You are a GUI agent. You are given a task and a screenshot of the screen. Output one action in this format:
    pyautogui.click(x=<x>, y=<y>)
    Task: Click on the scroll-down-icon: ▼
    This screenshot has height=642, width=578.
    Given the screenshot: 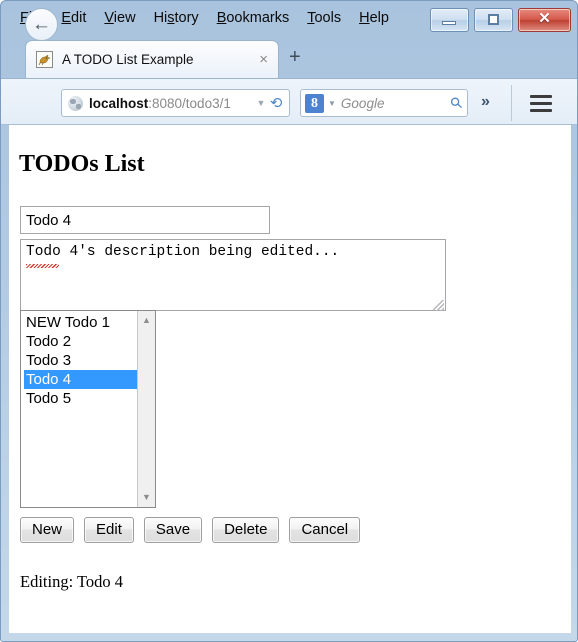 What is the action you would take?
    pyautogui.click(x=146, y=497)
    